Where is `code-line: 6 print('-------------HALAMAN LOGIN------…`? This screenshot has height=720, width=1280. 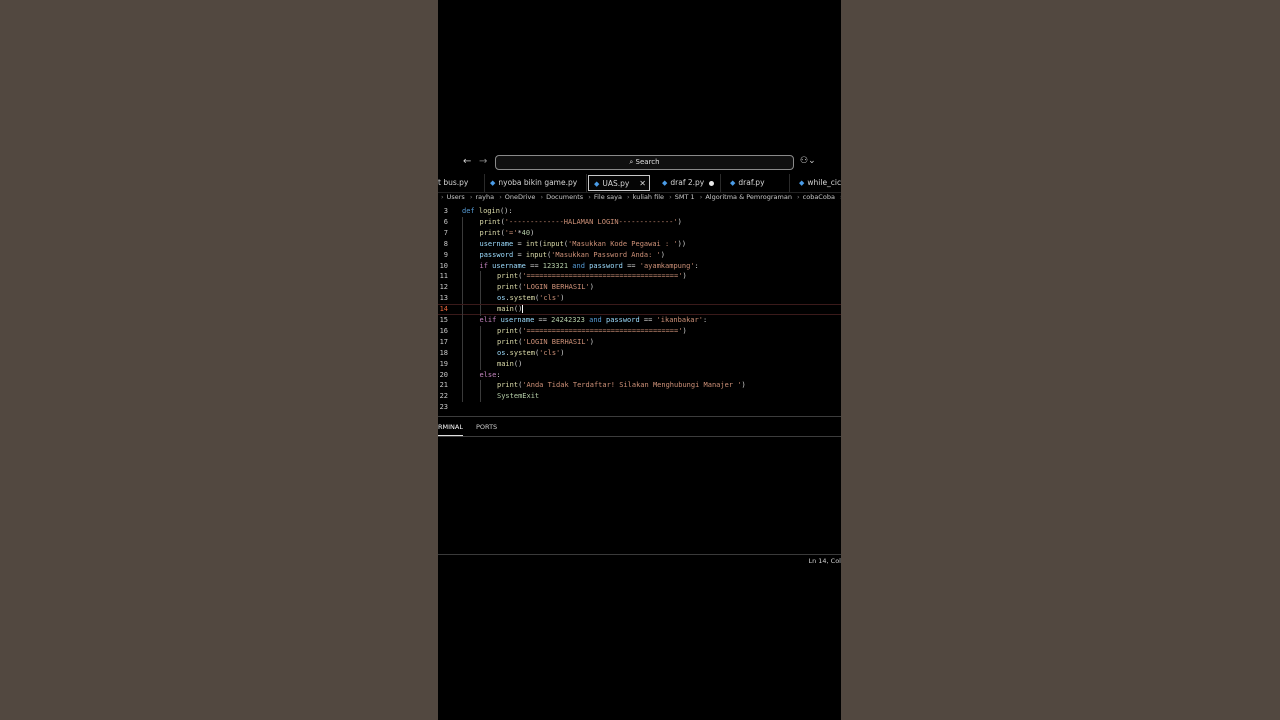 code-line: 6 print('-------------HALAMAN LOGIN------… is located at coordinates (639, 222).